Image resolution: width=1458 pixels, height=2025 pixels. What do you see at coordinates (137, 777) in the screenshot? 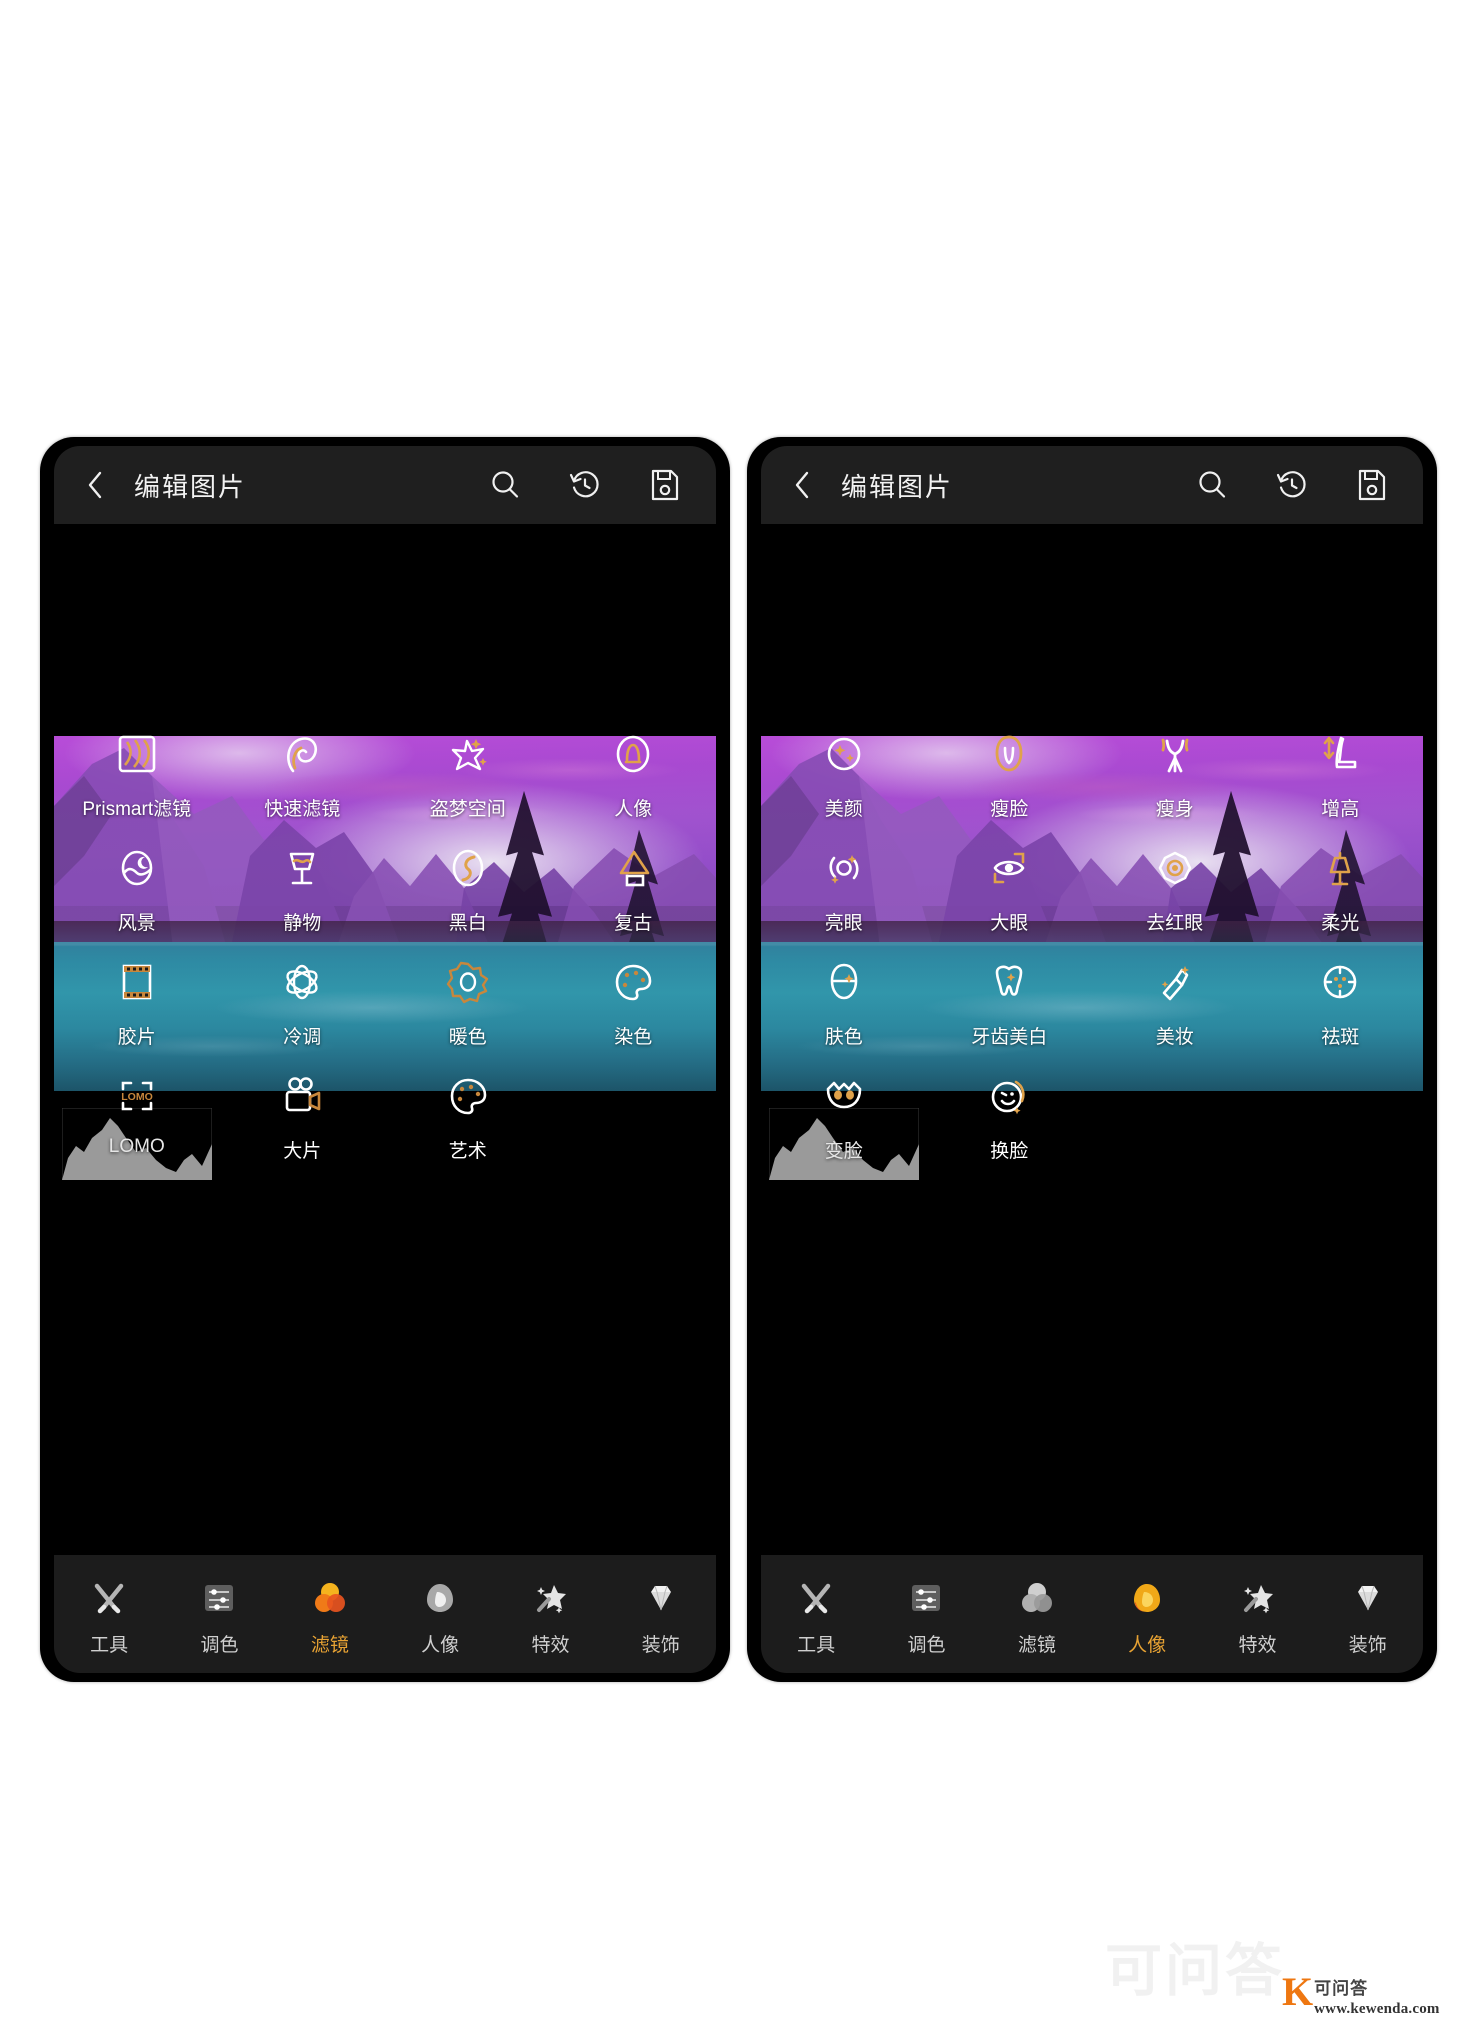
I see `filter-item-prismart: Prismart滤镜` at bounding box center [137, 777].